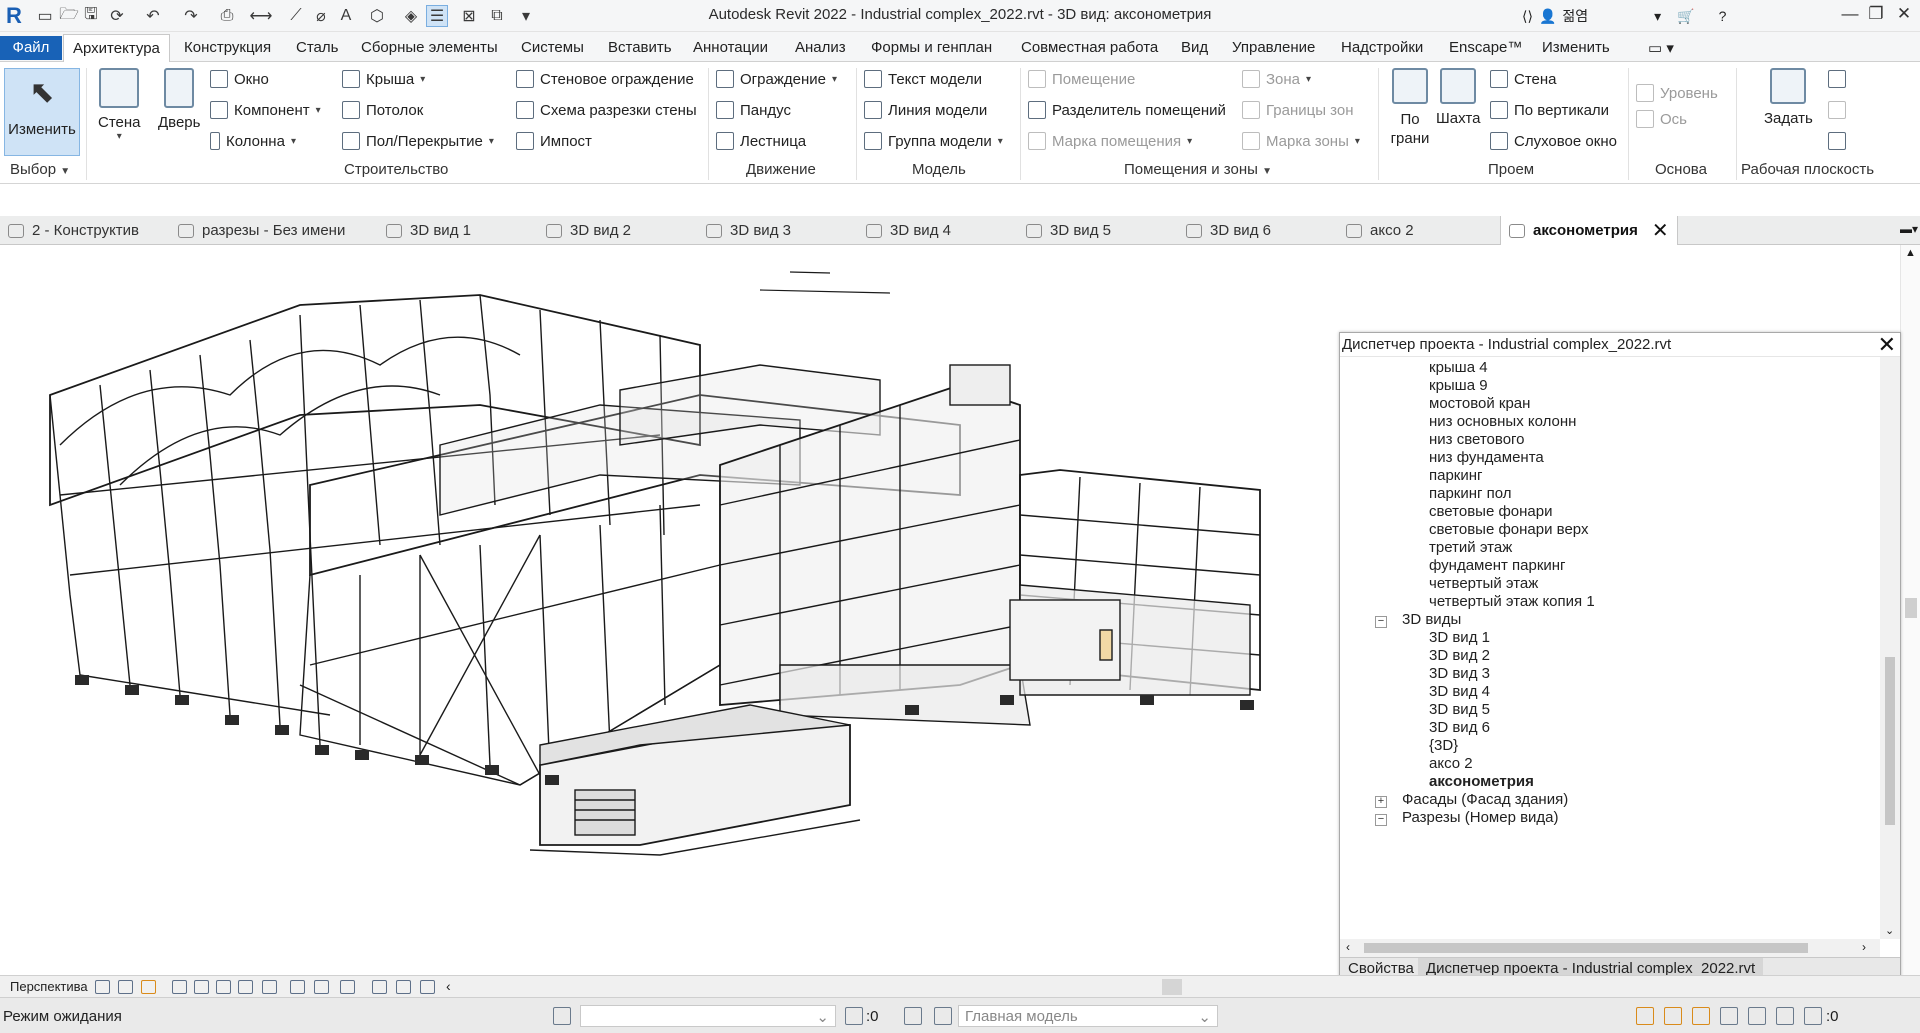  Describe the element at coordinates (1502, 421) in the screenshot. I see `tree-item: низ основных колонн` at that location.